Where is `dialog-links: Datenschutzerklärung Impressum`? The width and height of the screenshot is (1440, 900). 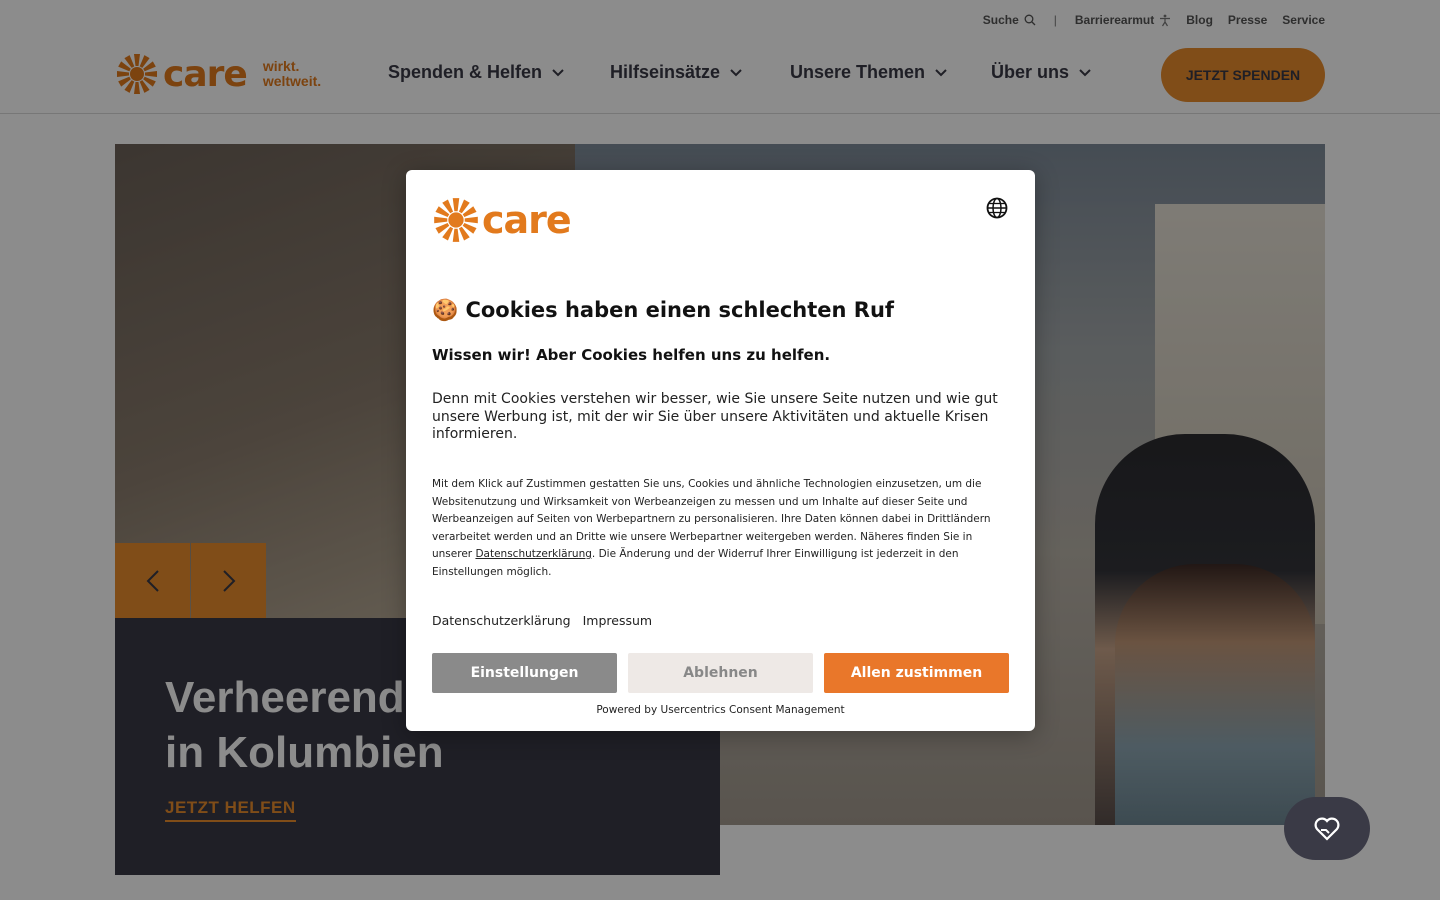 dialog-links: Datenschutzerklärung Impressum is located at coordinates (542, 620).